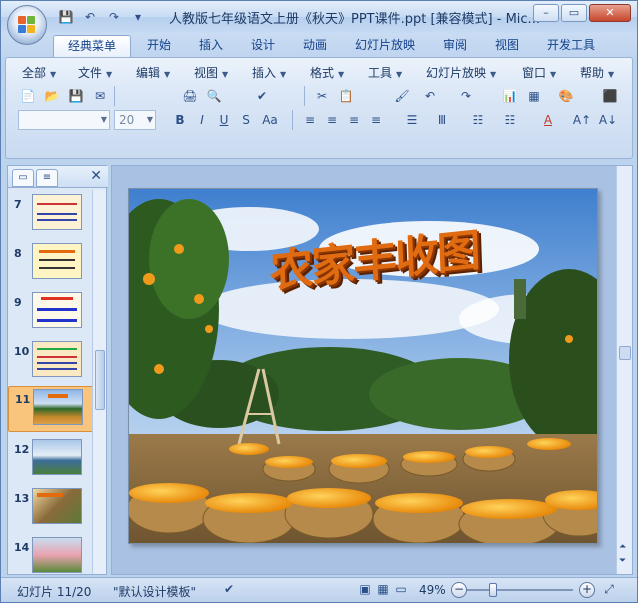 The height and width of the screenshot is (603, 638). What do you see at coordinates (95, 72) in the screenshot?
I see `menu-file: 文件 ▼` at bounding box center [95, 72].